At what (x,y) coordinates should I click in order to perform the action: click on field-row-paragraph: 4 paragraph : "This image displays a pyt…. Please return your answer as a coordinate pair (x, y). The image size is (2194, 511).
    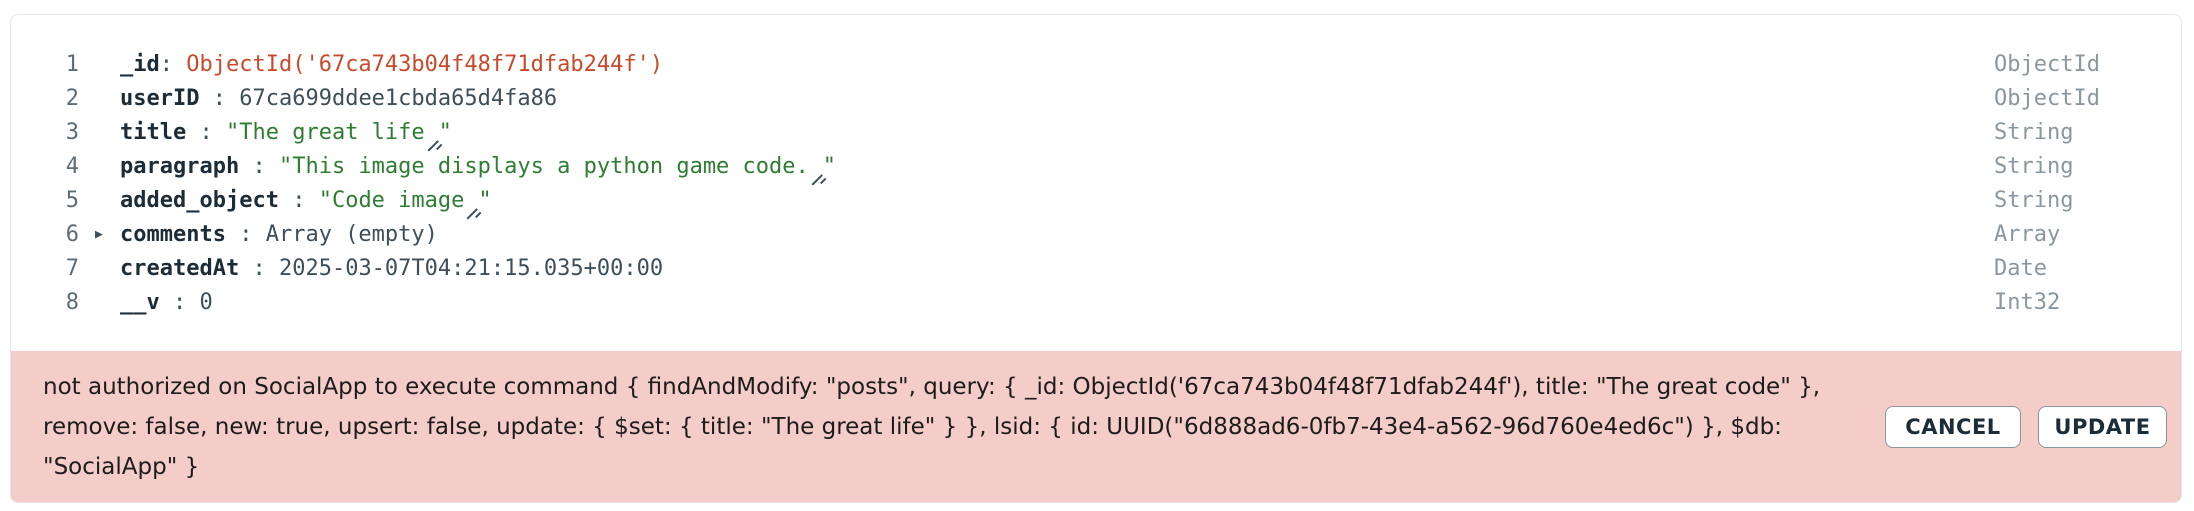
    Looking at the image, I should click on (1096, 167).